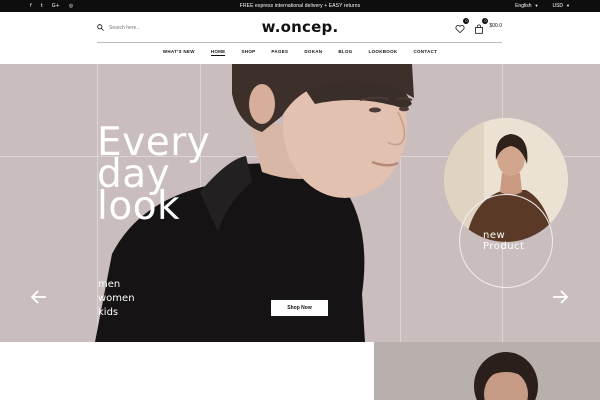 This screenshot has width=600, height=400. I want to click on shop-now-button: Shop Now, so click(299, 308).